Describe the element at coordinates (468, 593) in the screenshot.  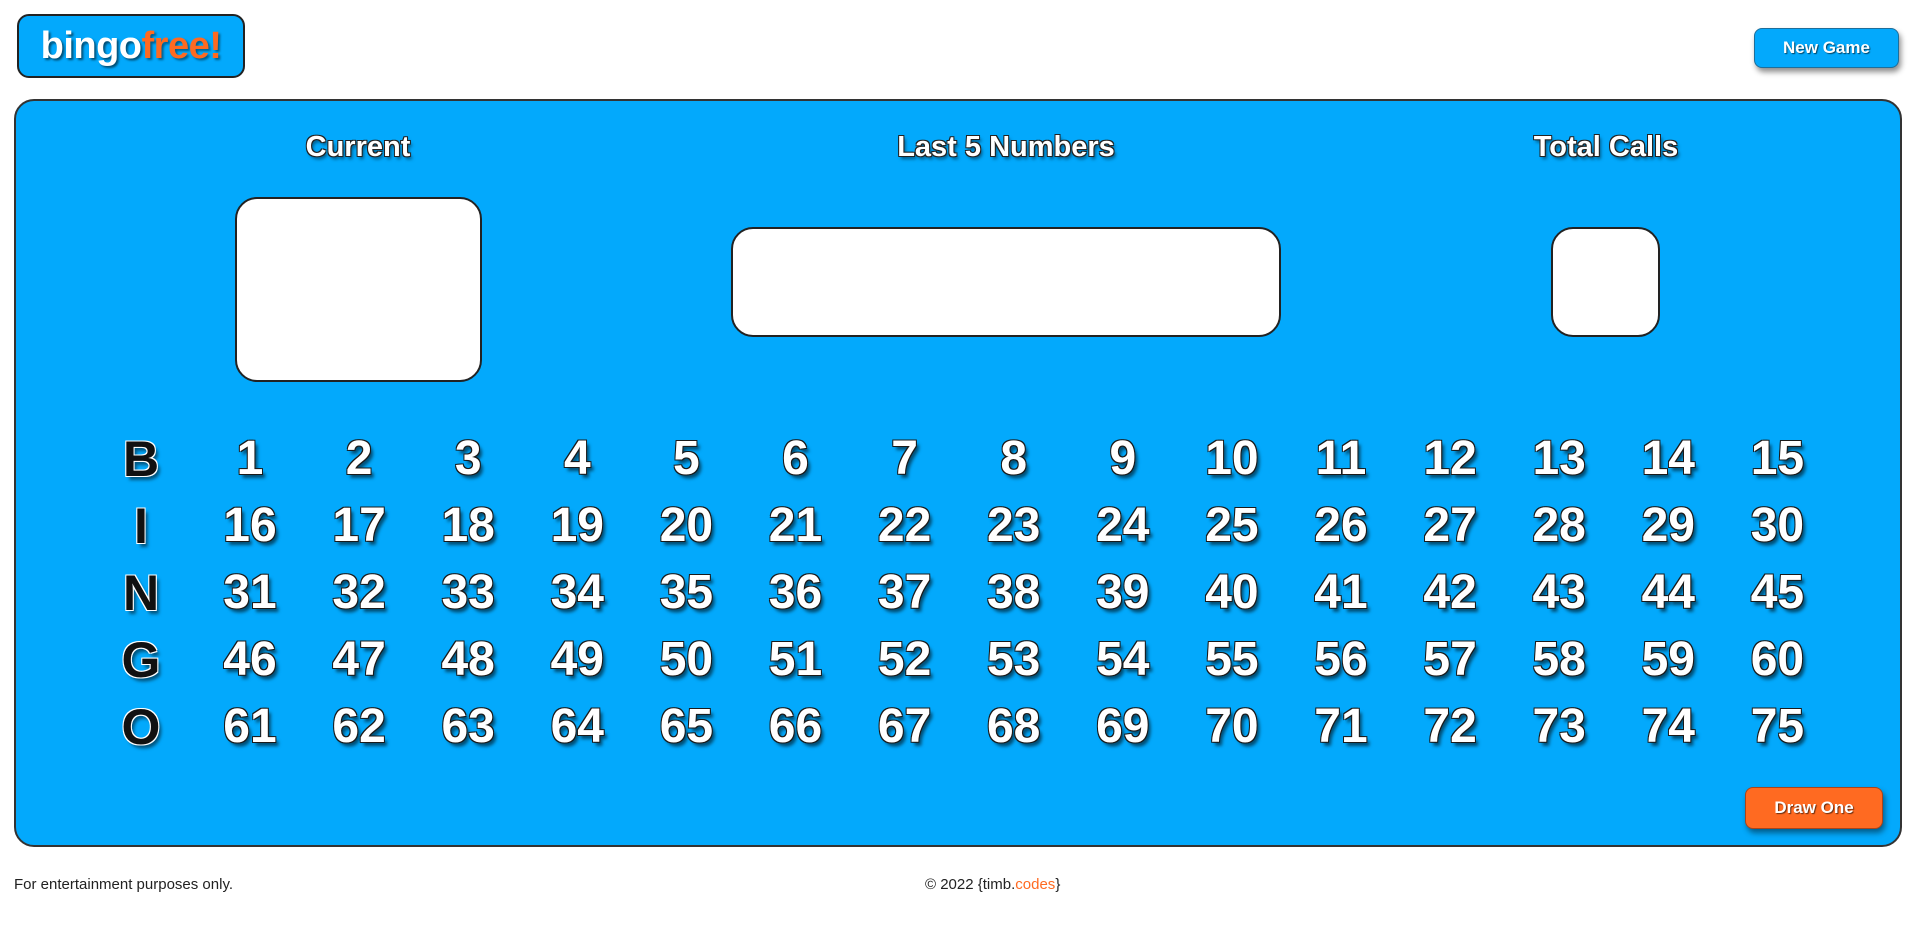
I see `number-cell: 33` at that location.